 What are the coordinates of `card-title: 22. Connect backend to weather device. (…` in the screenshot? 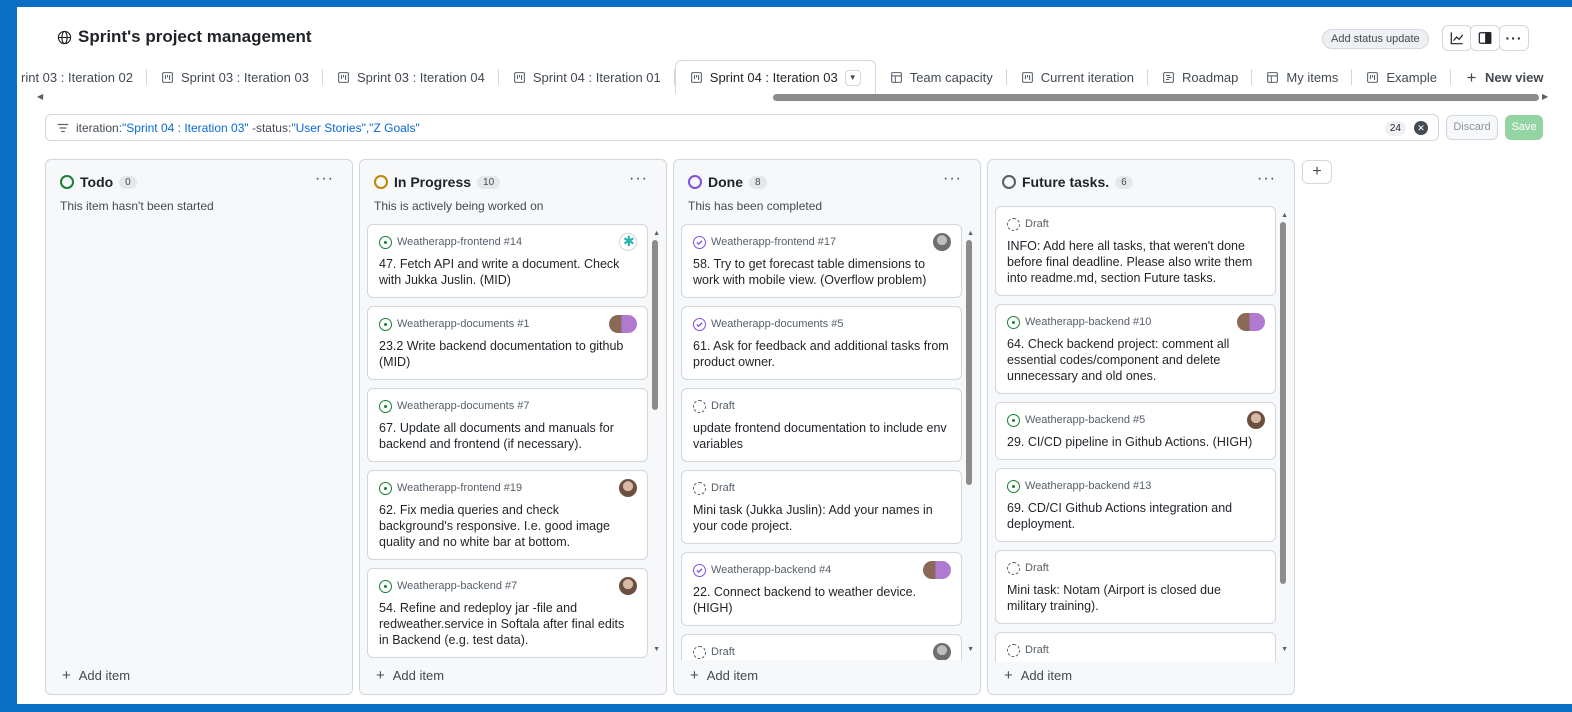 It's located at (821, 600).